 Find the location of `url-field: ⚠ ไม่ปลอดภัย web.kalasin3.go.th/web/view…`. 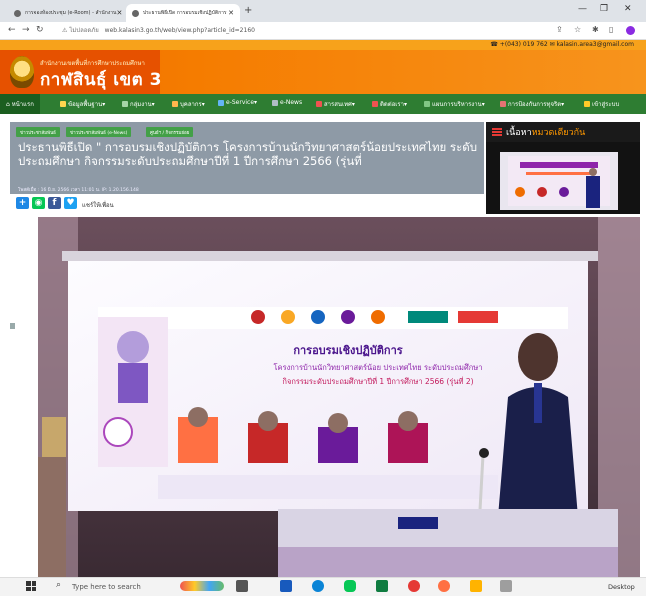

url-field: ⚠ ไม่ปลอดภัย web.kalasin3.go.th/web/view… is located at coordinates (158, 30).